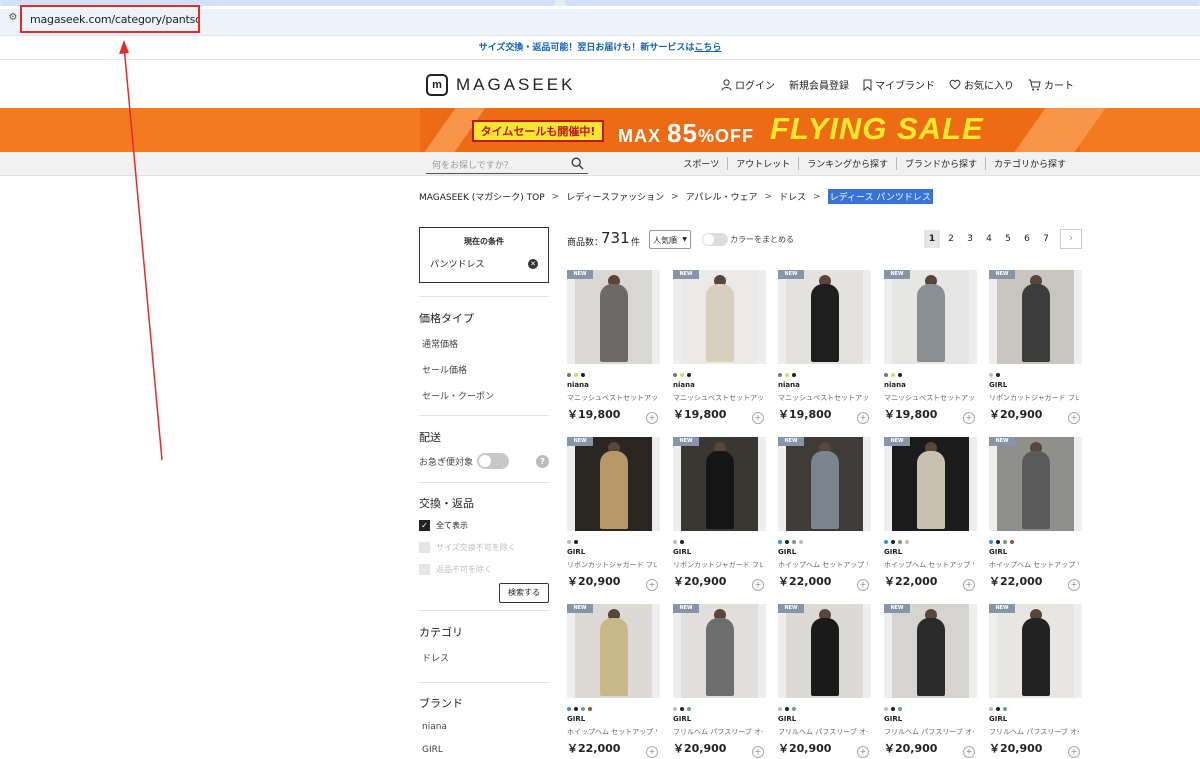 This screenshot has width=1200, height=759. What do you see at coordinates (485, 343) in the screenshot?
I see `price-type-regular: 通常価格` at bounding box center [485, 343].